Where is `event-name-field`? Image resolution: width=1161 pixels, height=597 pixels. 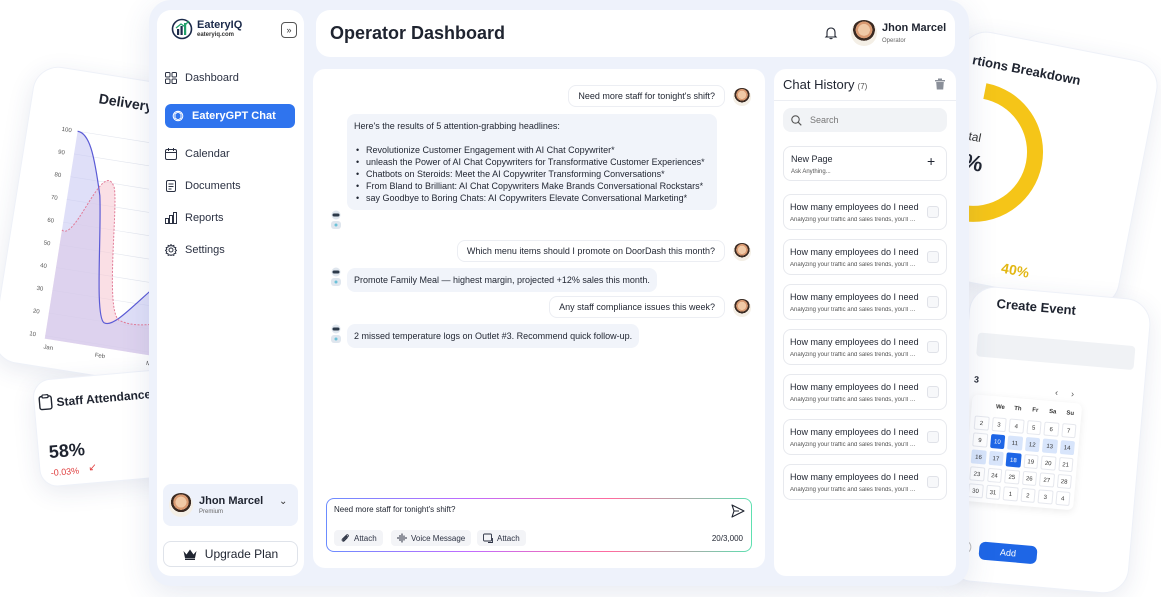 event-name-field is located at coordinates (1056, 351).